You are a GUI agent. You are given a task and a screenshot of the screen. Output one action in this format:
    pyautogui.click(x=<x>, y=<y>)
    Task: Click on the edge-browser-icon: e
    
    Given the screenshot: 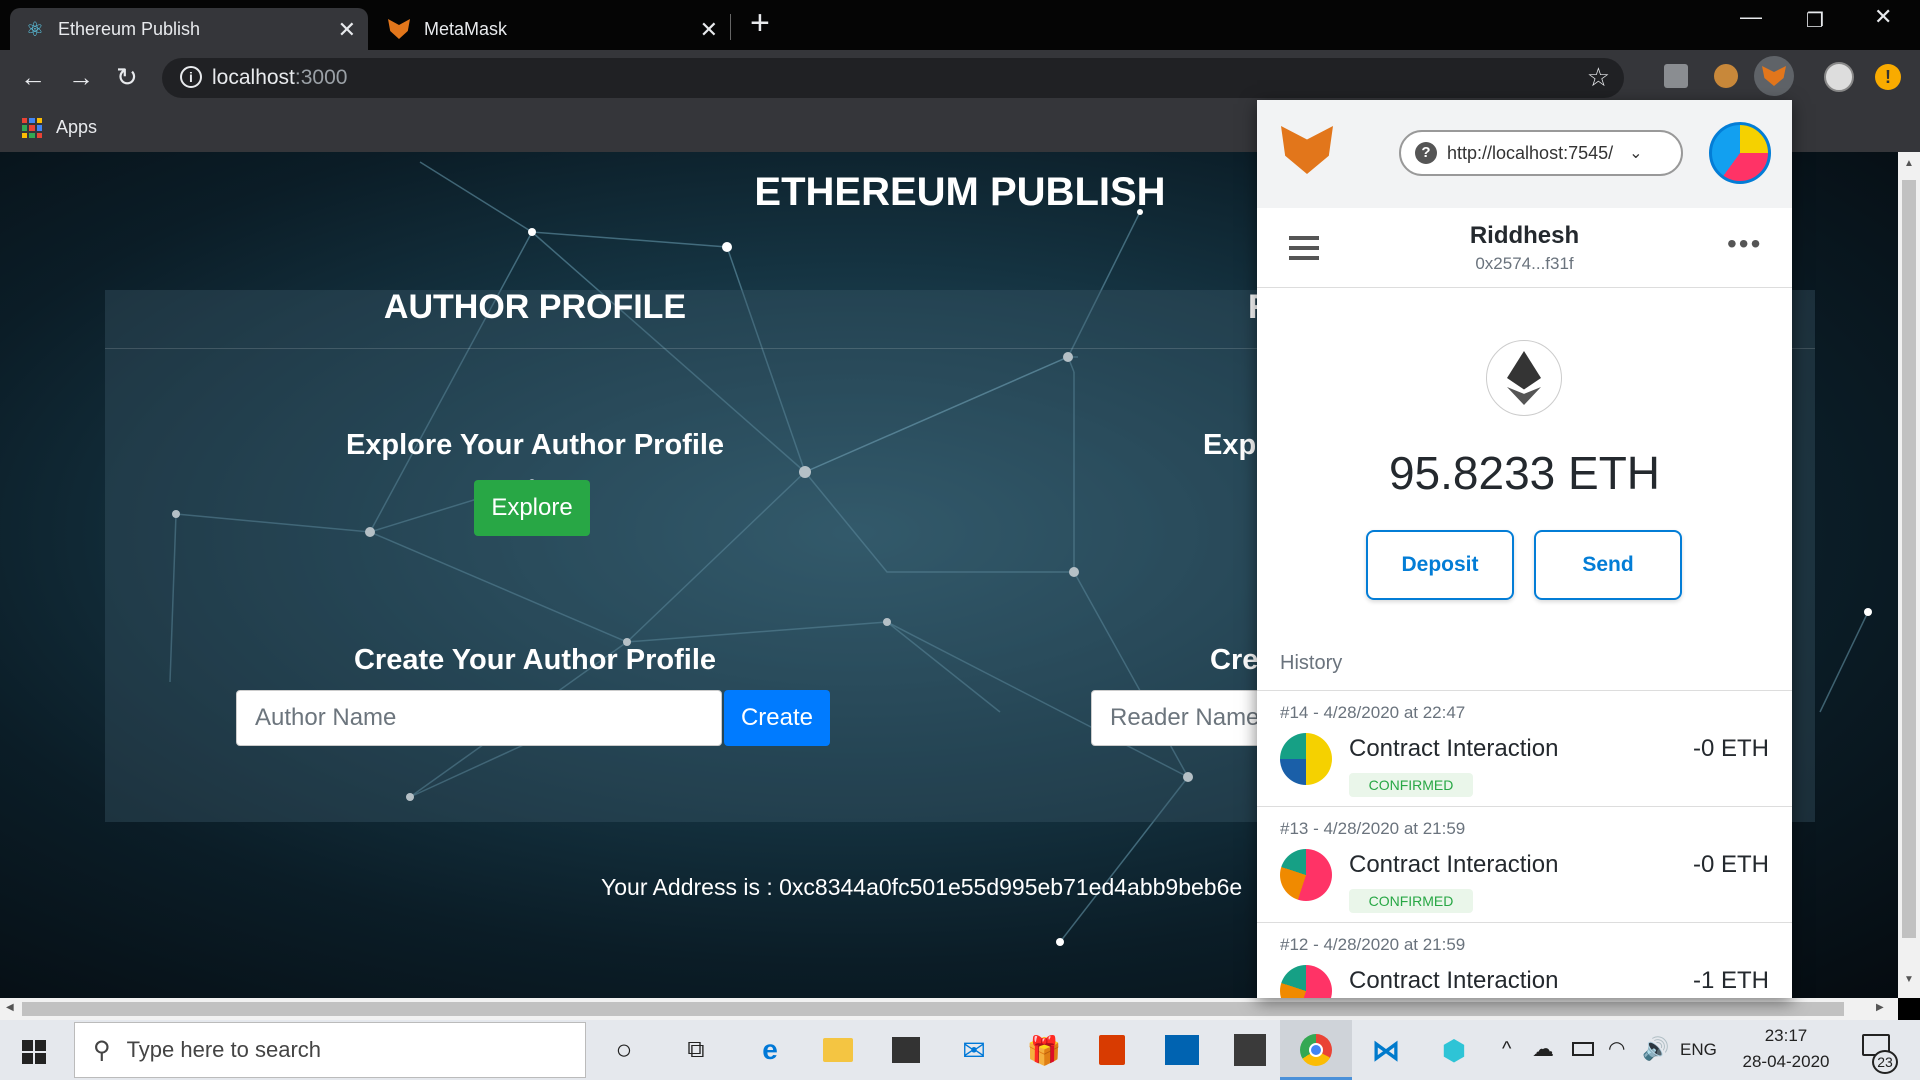 What is the action you would take?
    pyautogui.click(x=770, y=1050)
    